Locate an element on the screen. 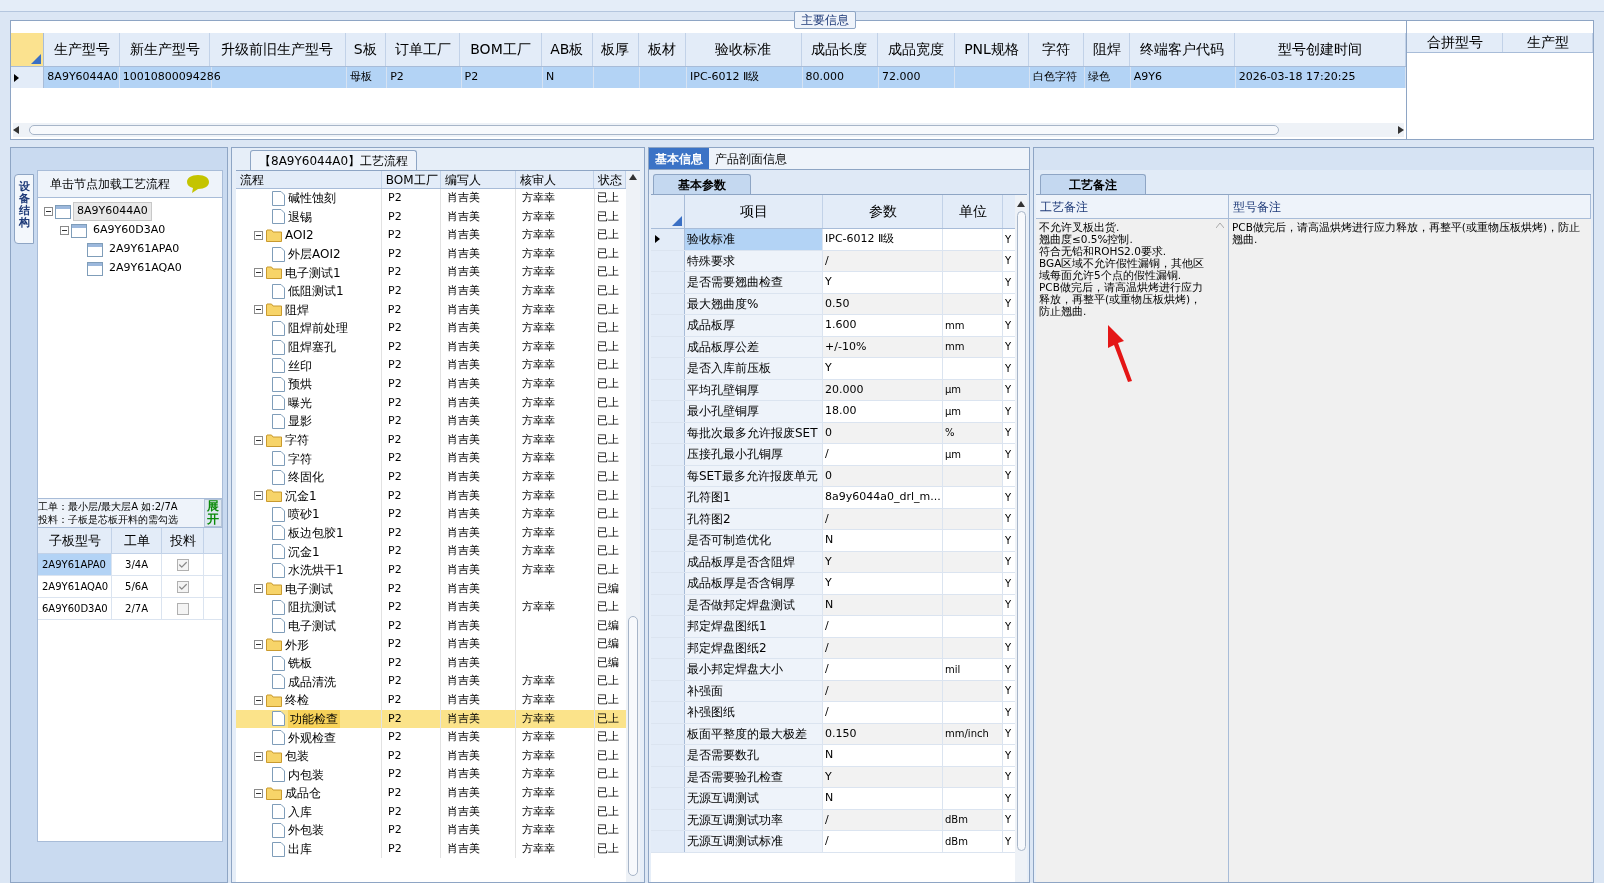  process-step: 曝光 is located at coordinates (300, 402).